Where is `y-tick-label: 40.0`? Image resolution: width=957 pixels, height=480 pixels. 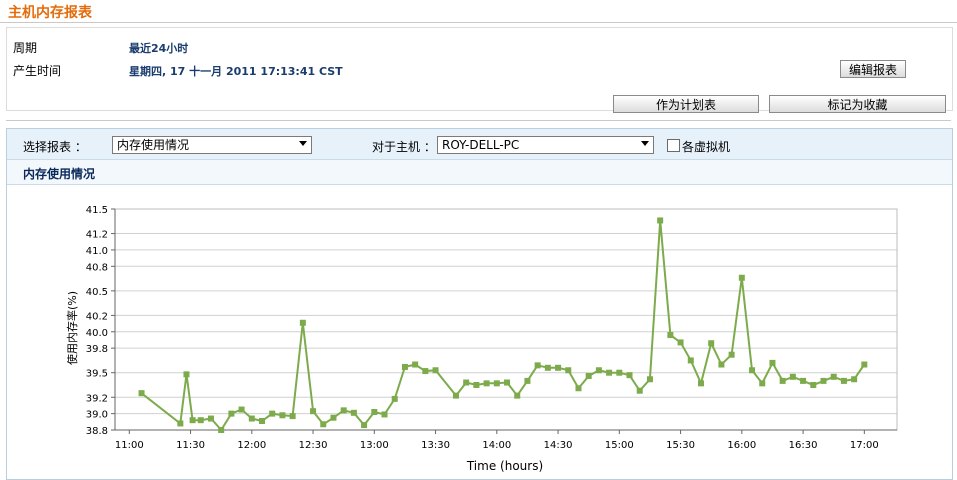 y-tick-label: 40.0 is located at coordinates (97, 333).